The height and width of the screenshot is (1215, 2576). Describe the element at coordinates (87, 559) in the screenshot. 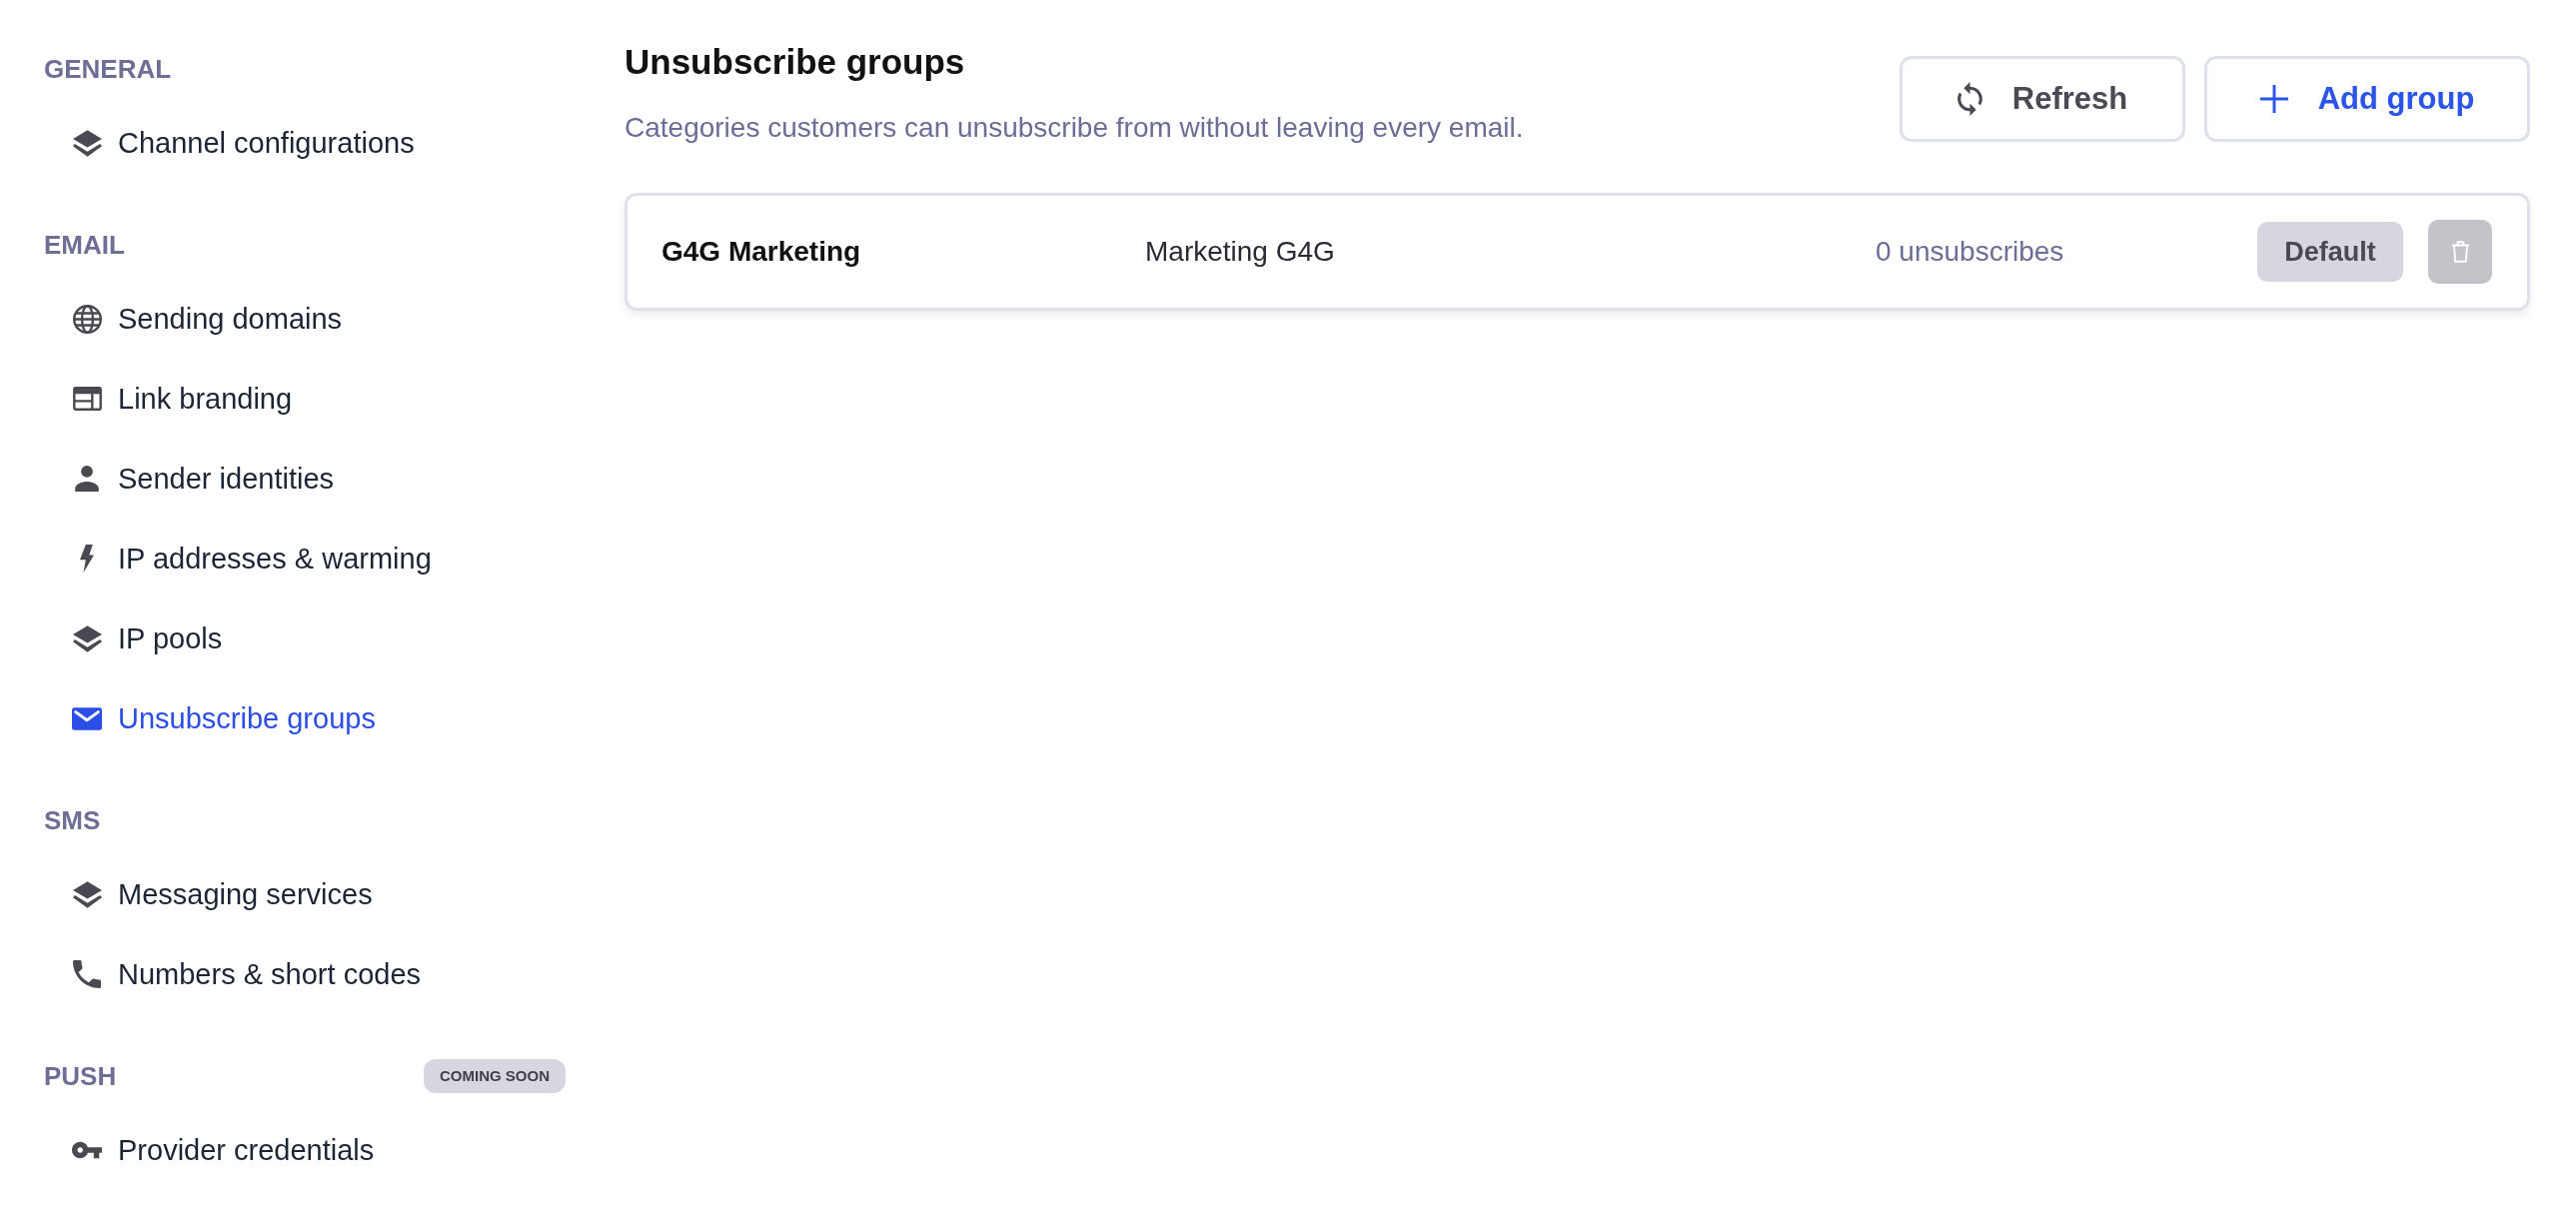

I see `lightning-bolt-icon` at that location.